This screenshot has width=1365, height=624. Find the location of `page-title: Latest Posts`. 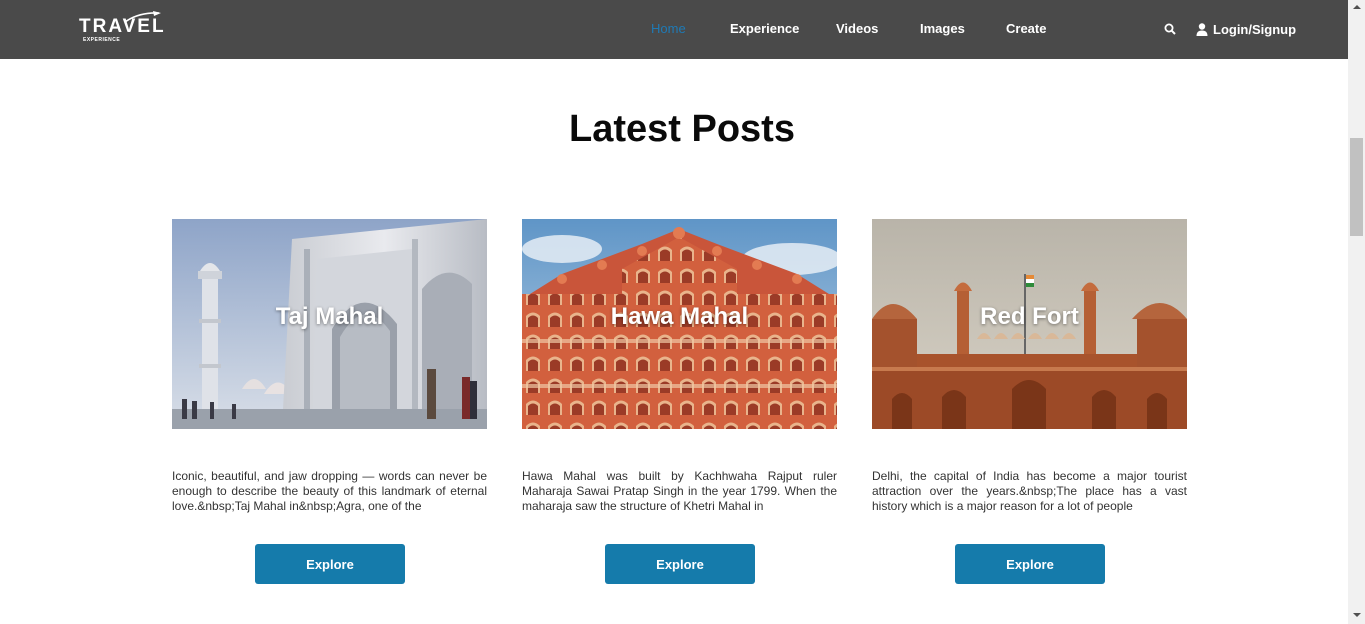

page-title: Latest Posts is located at coordinates (682, 129).